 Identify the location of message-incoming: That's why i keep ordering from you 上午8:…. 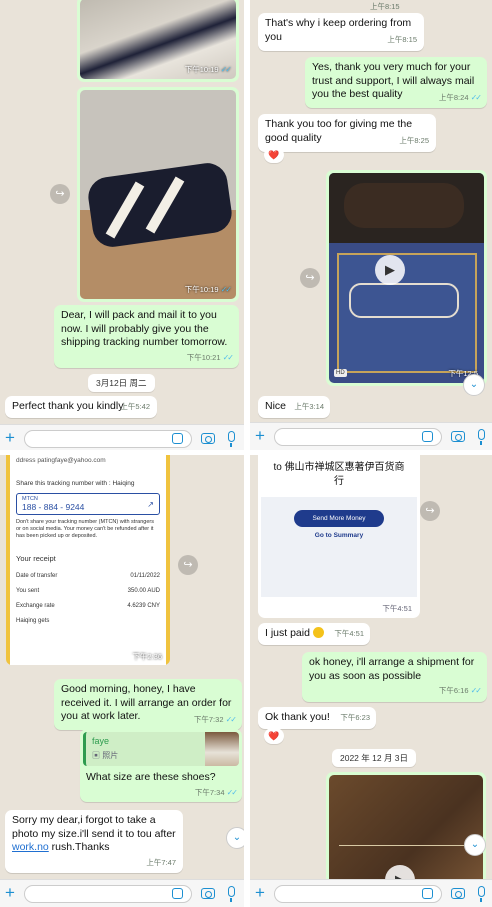
(341, 32).